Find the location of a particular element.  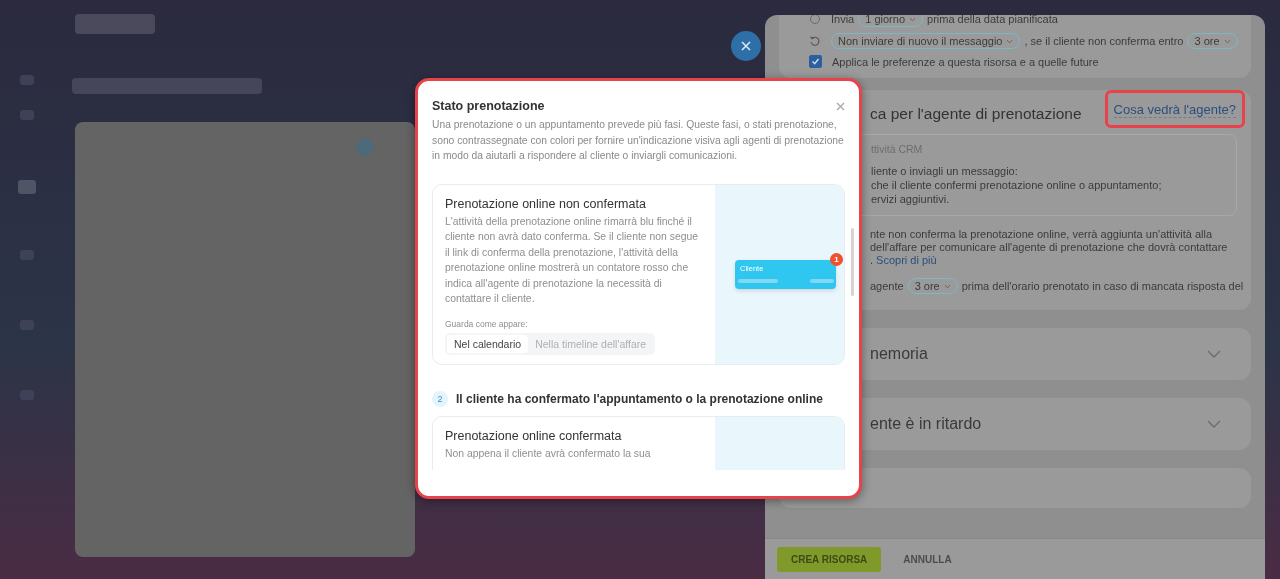

cancel-button: ANNULLA is located at coordinates (927, 559).